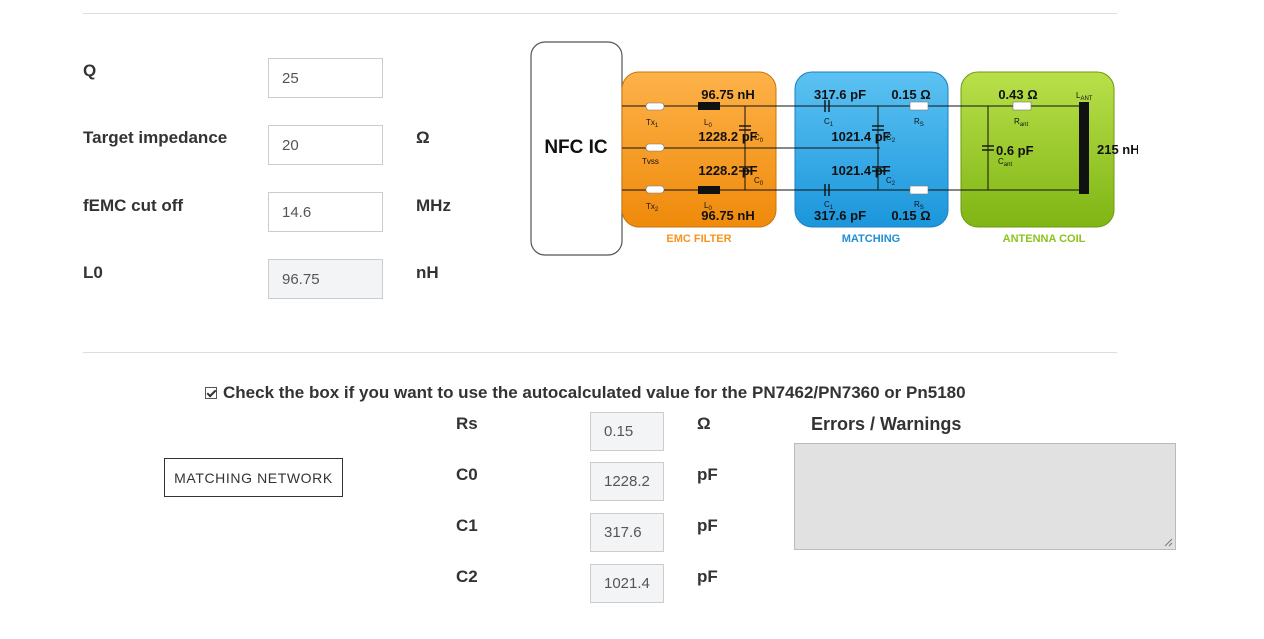 This screenshot has width=1264, height=639. What do you see at coordinates (1117, 149) in the screenshot?
I see `svg-text: 215 nH` at bounding box center [1117, 149].